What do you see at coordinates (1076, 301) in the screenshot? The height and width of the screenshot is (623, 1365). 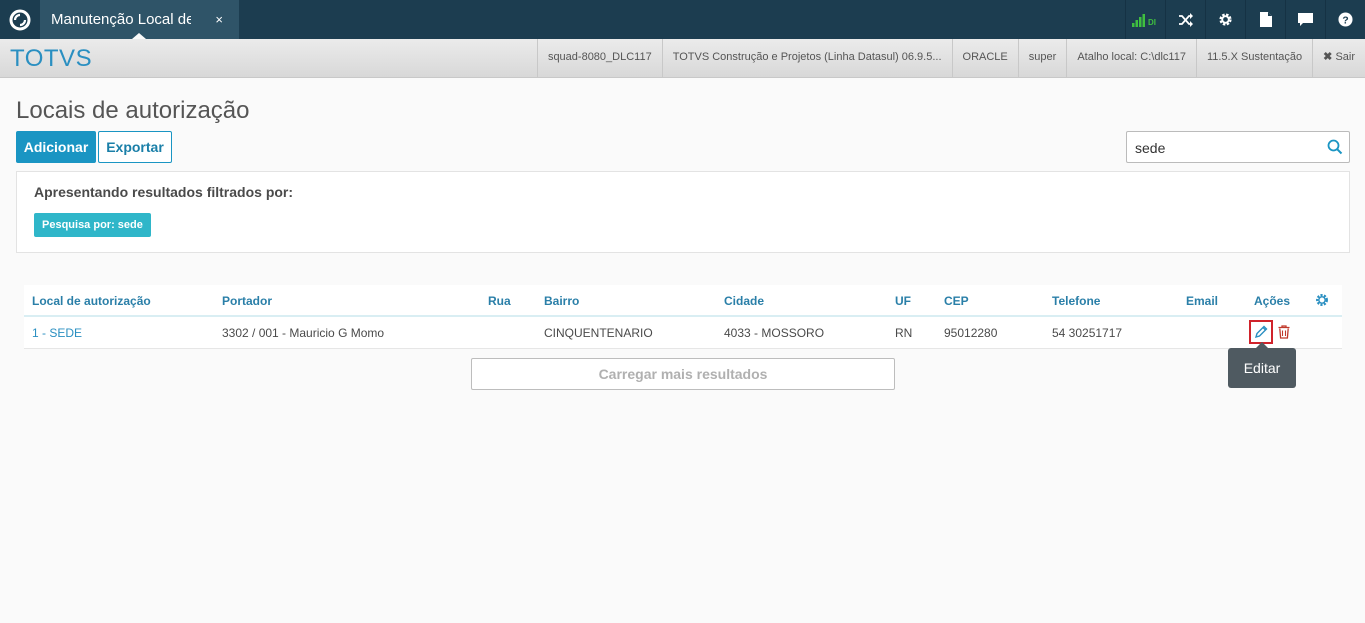 I see `header-telefone: Telefone` at bounding box center [1076, 301].